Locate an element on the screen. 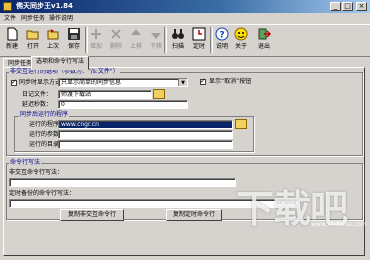 This screenshot has width=370, height=260. post-sync-group-title: 同步后运行的程序 is located at coordinates (44, 115).